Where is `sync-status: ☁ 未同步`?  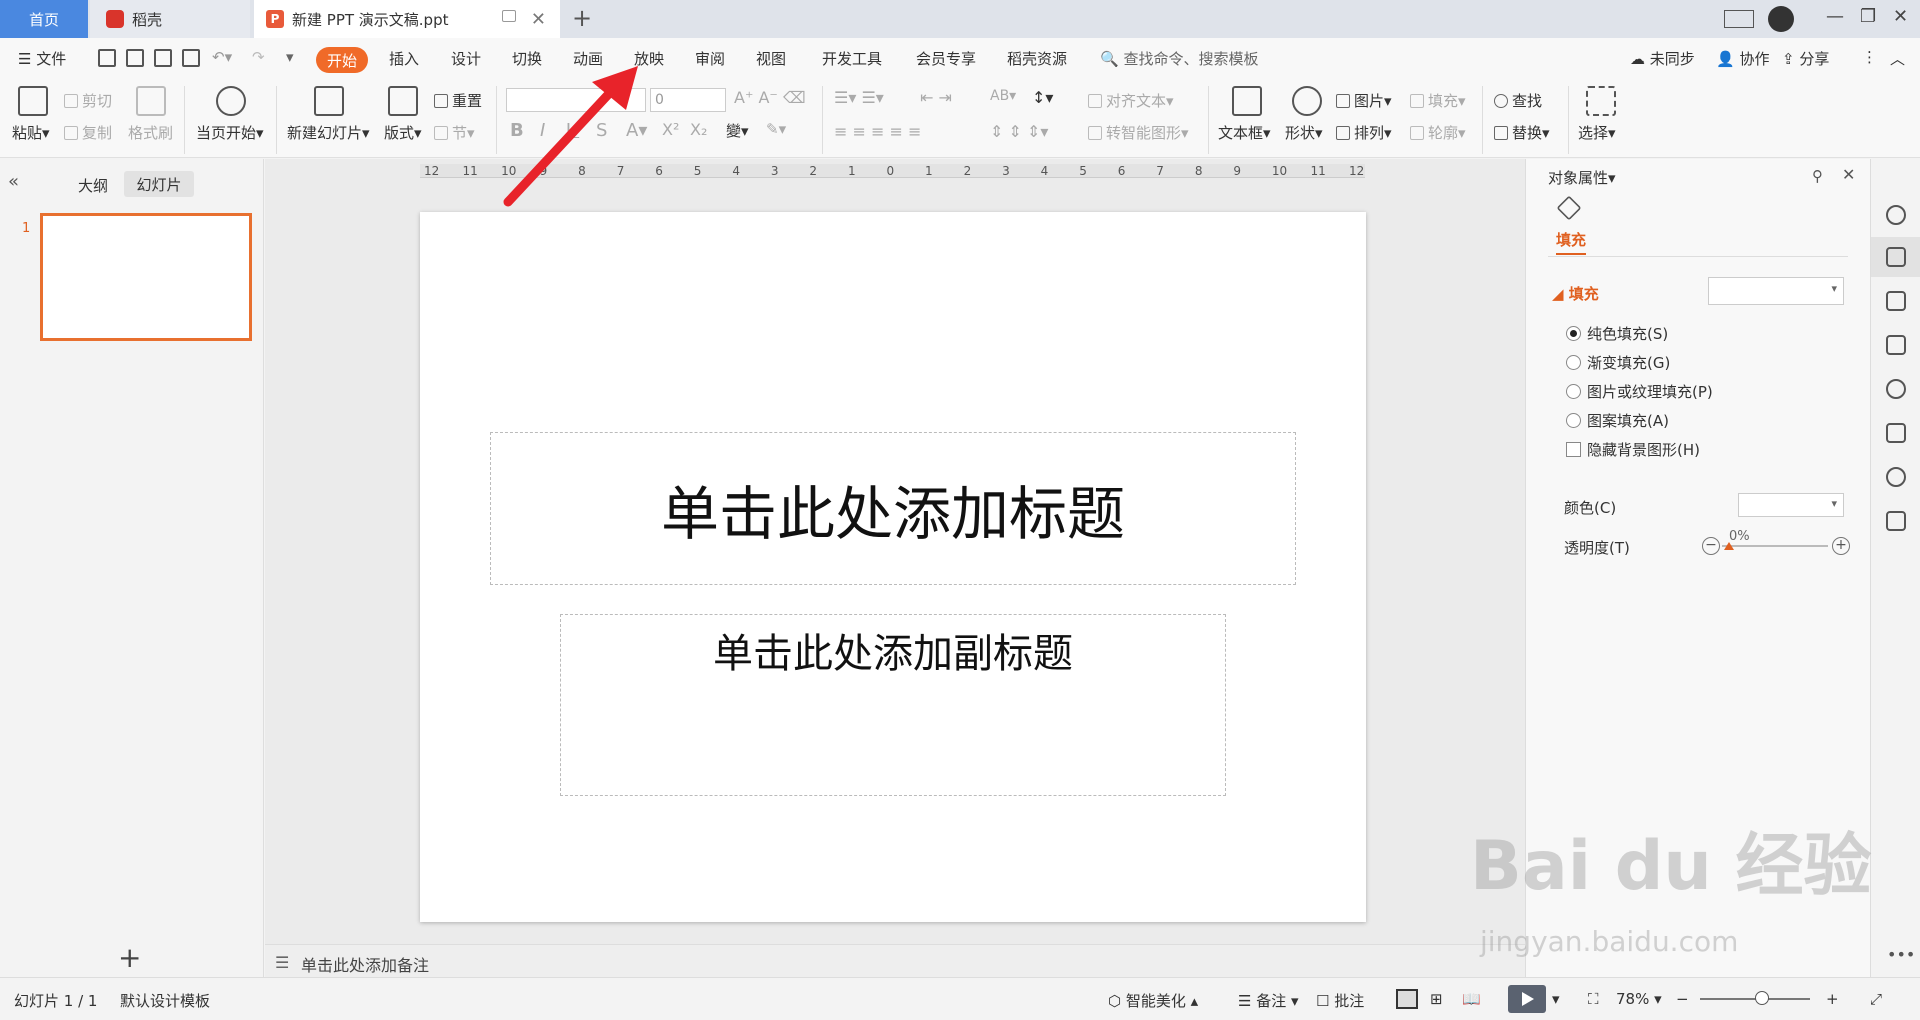
sync-status: ☁ 未同步 is located at coordinates (1662, 58).